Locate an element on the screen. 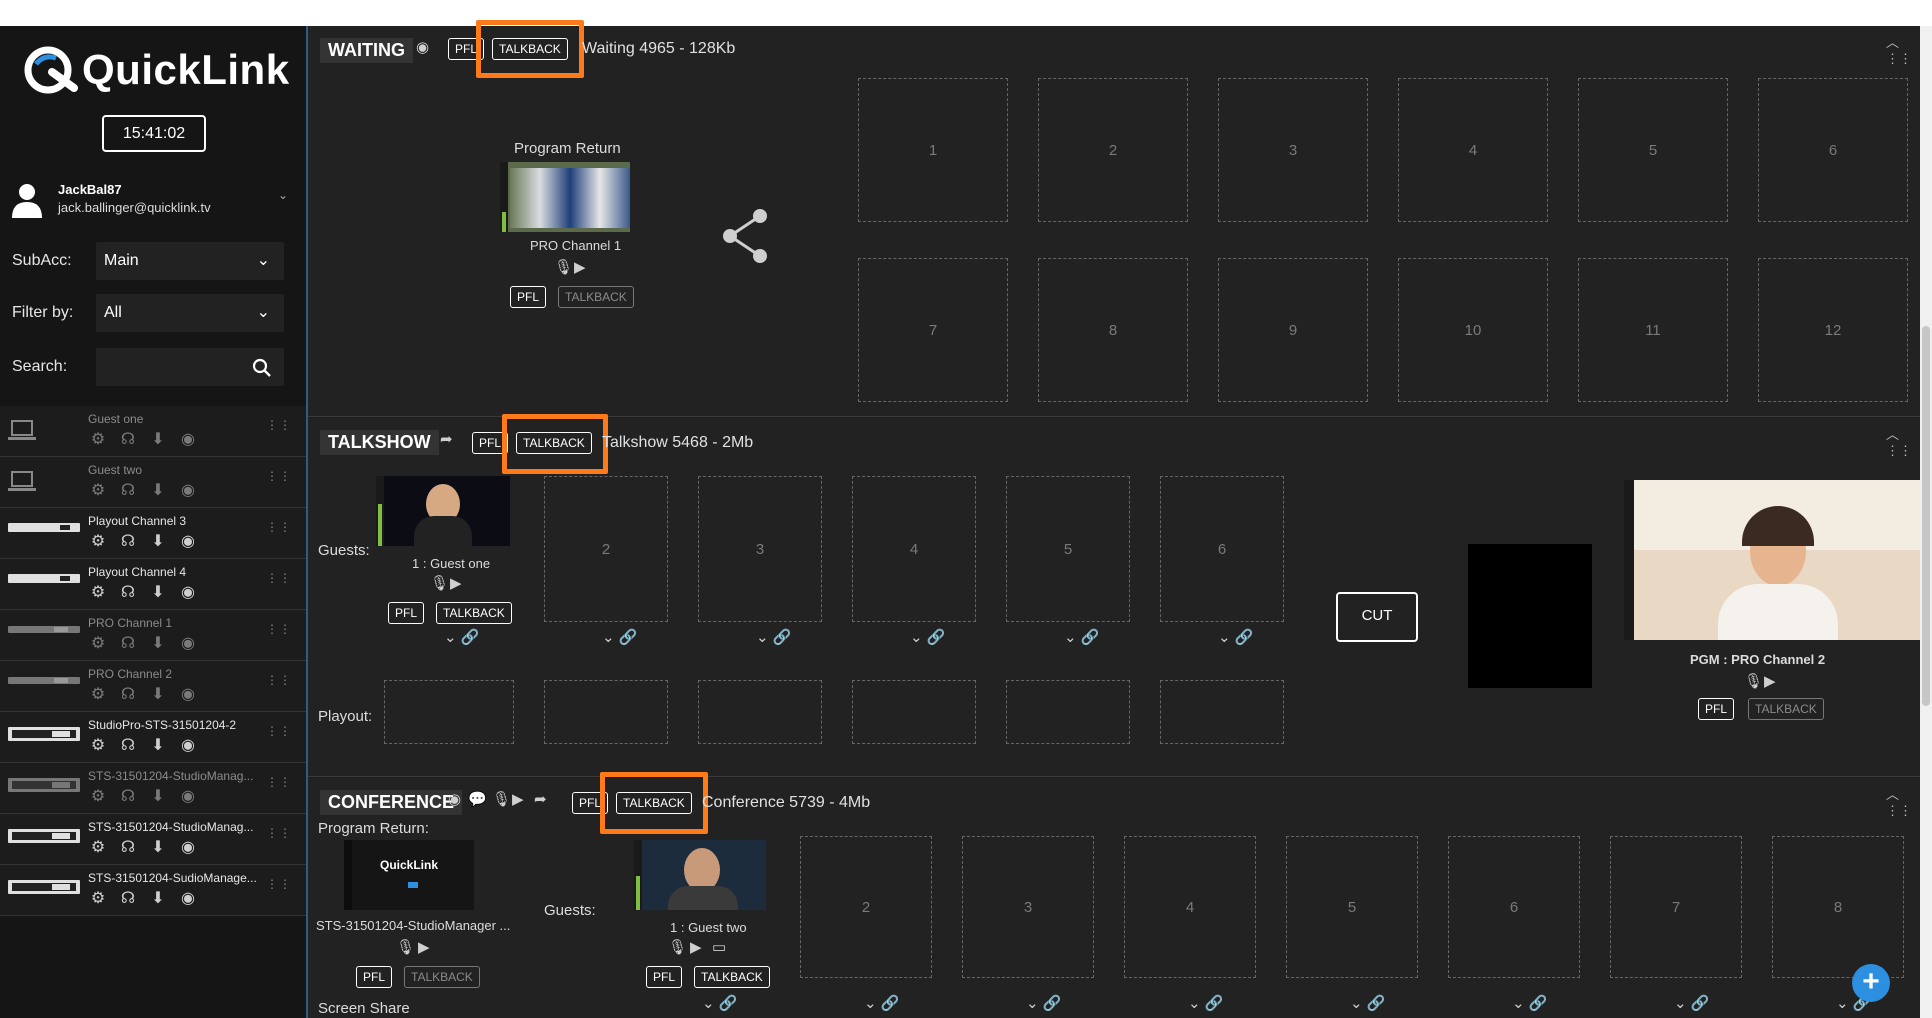 The height and width of the screenshot is (1018, 1932). cut-button: CUT is located at coordinates (1377, 617).